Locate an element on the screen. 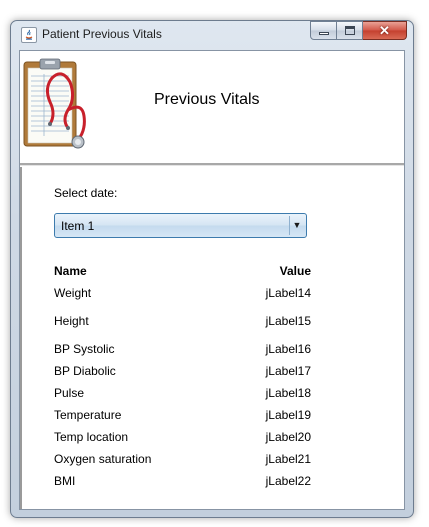 This screenshot has width=429, height=527. title-bar: Patient Previous Vitals ✕ is located at coordinates (212, 35).